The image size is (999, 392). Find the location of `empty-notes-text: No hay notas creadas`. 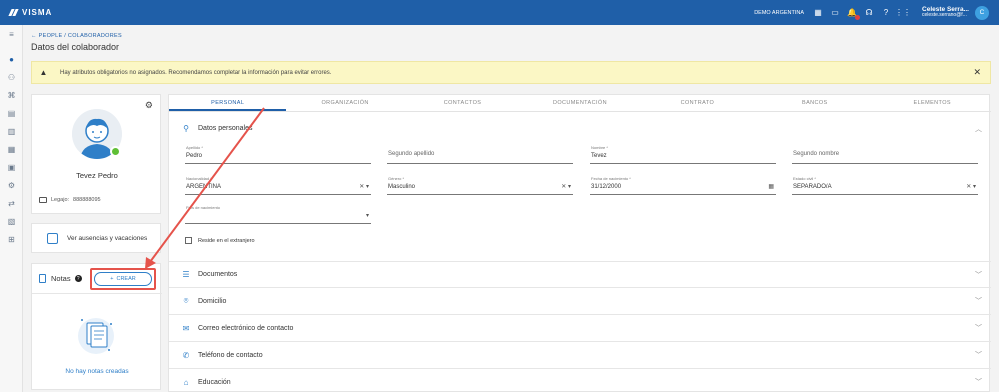

empty-notes-text: No hay notas creadas is located at coordinates (97, 371).